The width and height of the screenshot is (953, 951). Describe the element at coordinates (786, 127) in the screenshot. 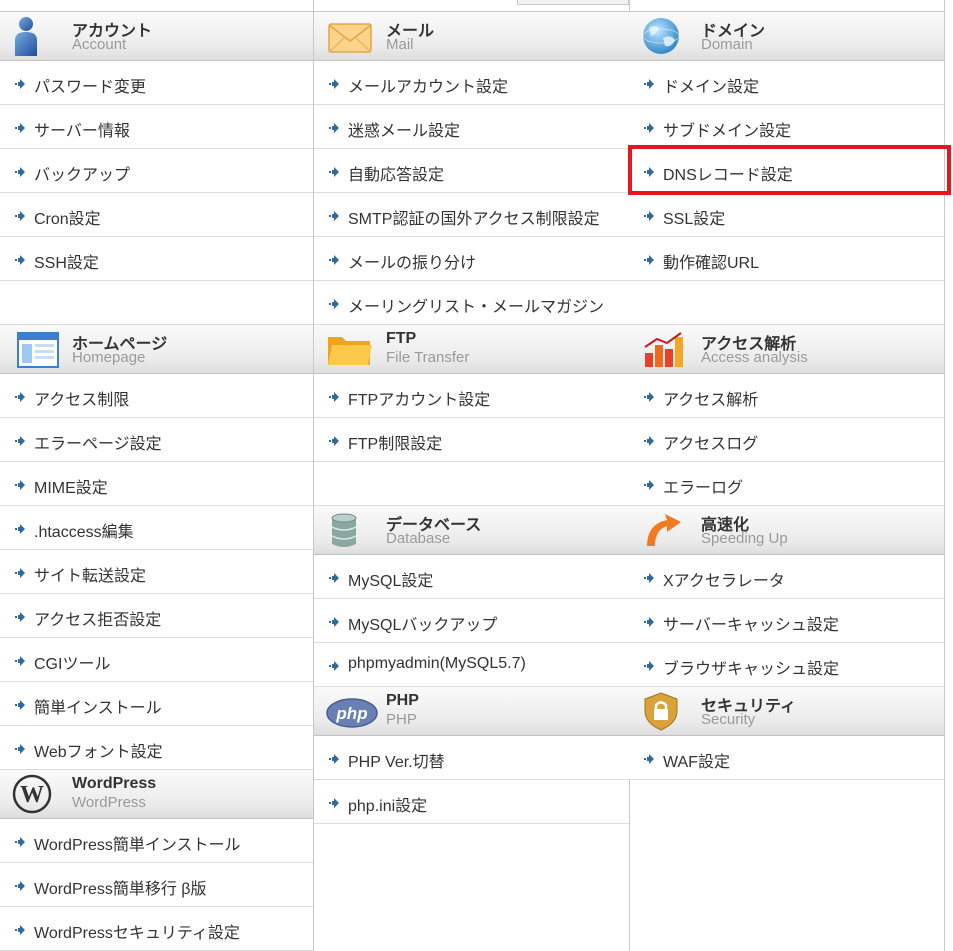

I see `menu-item: サブドメイン設定` at that location.